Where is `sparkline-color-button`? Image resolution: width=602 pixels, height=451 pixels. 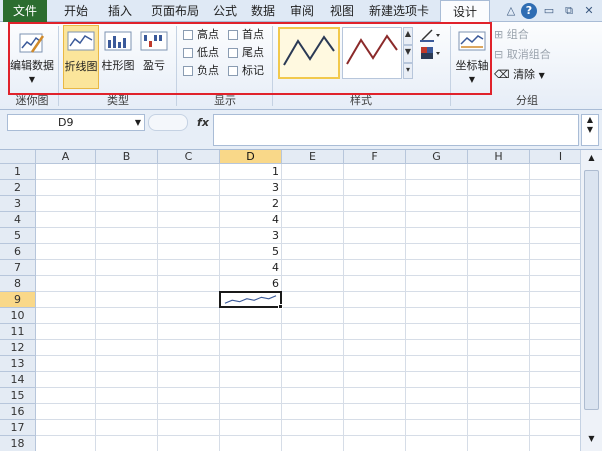 sparkline-color-button is located at coordinates (432, 36).